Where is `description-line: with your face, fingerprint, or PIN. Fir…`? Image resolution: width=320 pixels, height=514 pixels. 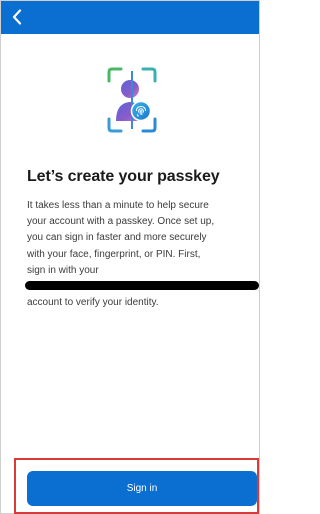
description-line: with your face, fingerprint, or PIN. Fir… is located at coordinates (114, 254).